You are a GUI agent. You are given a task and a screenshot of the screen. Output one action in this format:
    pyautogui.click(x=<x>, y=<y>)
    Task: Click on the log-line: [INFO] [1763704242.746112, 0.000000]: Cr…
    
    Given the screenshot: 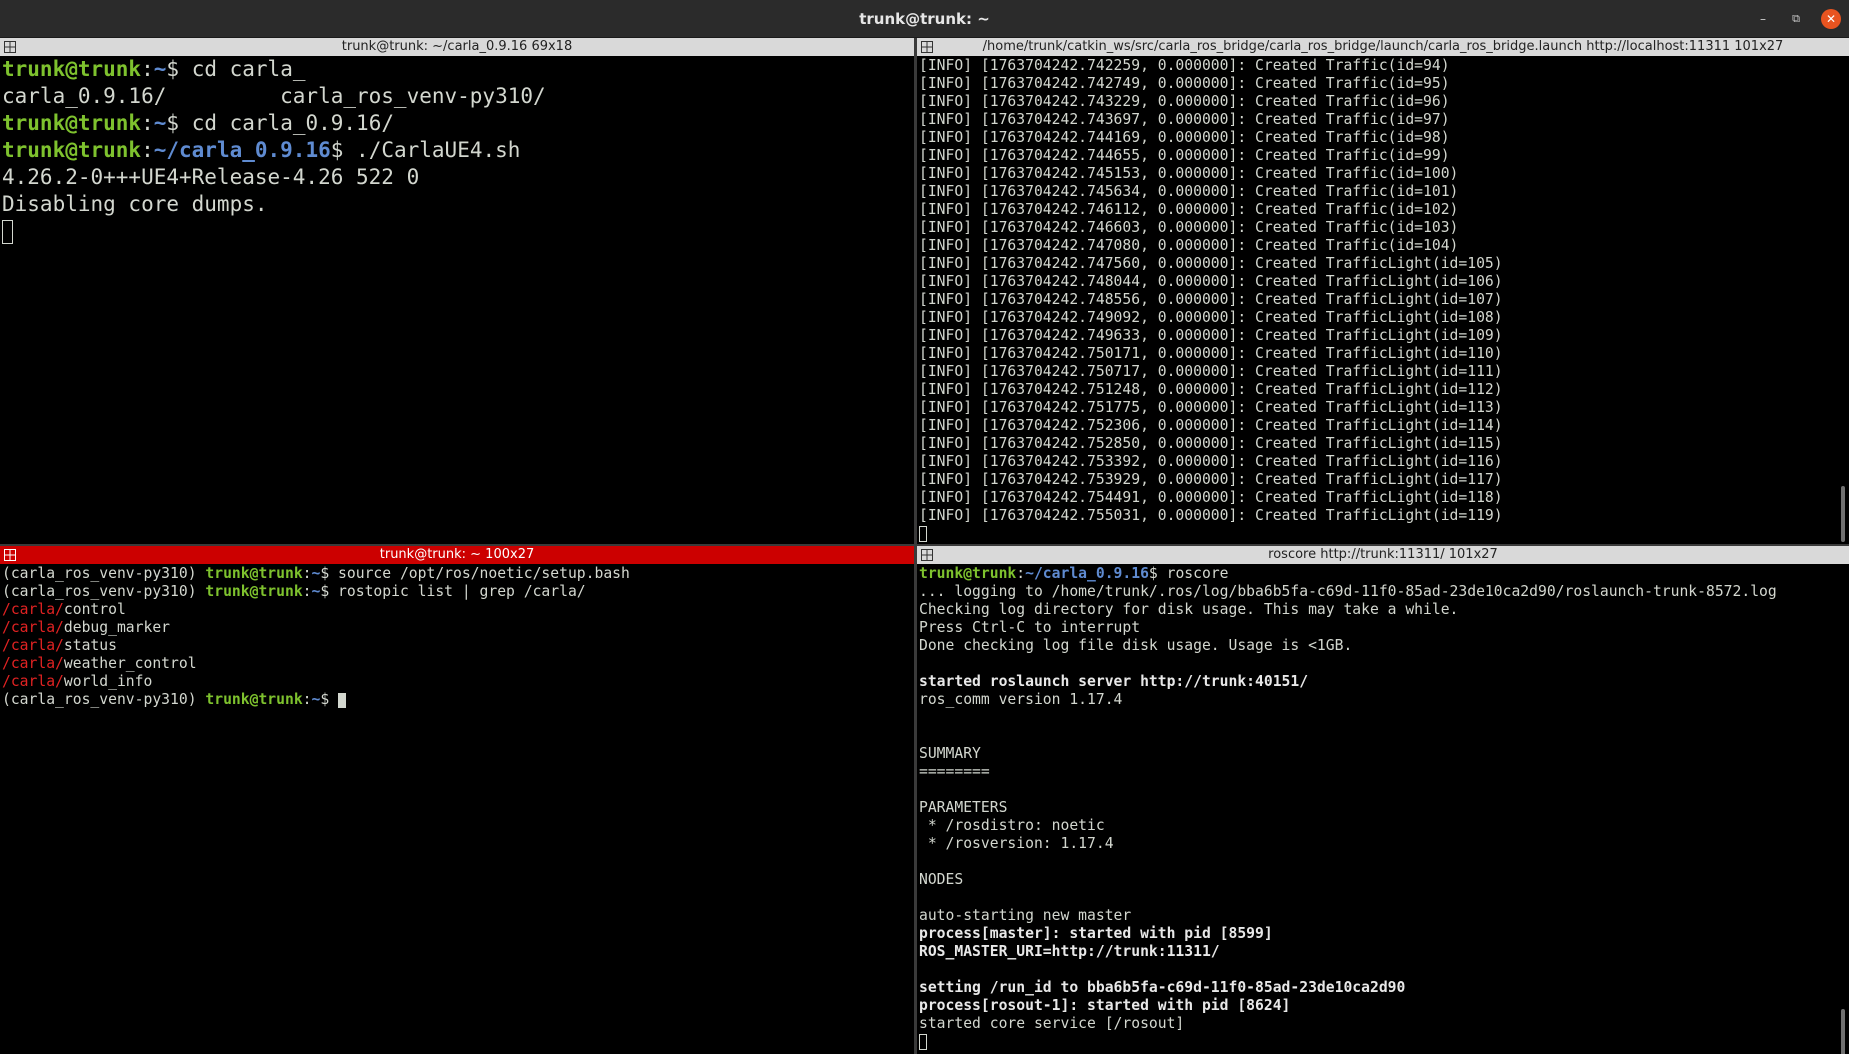 What is the action you would take?
    pyautogui.click(x=1189, y=209)
    